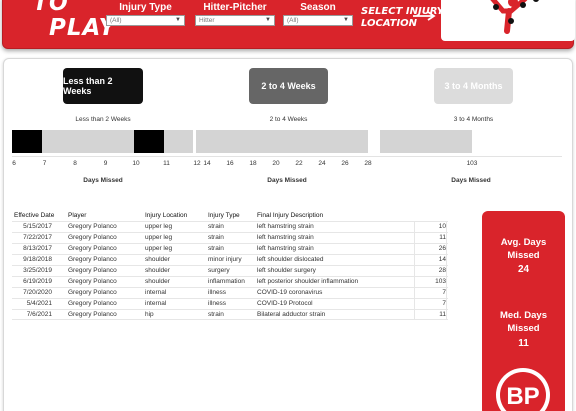 The height and width of the screenshot is (411, 576). Describe the element at coordinates (37, 259) in the screenshot. I see `cell-date: 9/18/2018` at that location.